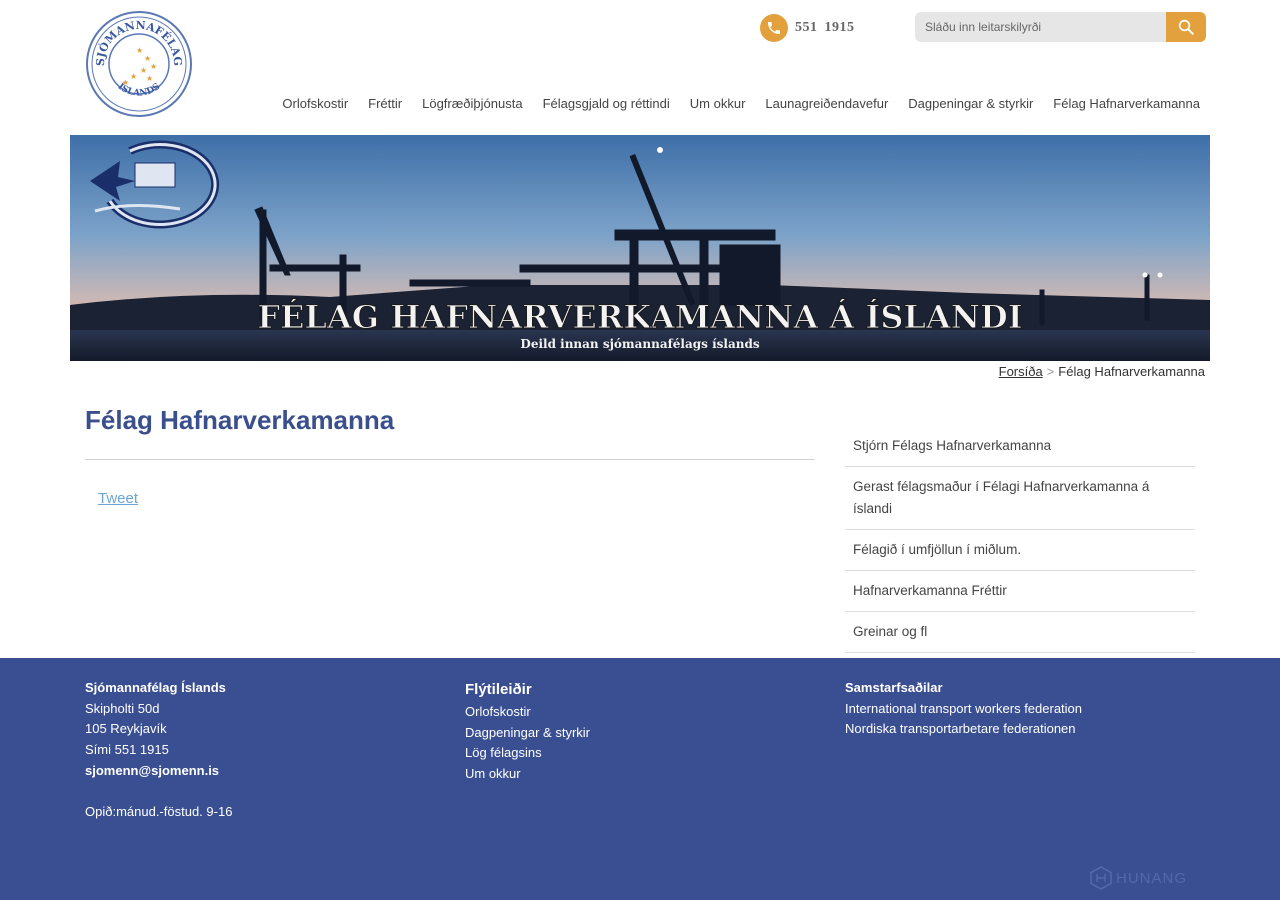 This screenshot has width=1280, height=900. What do you see at coordinates (139, 64) in the screenshot?
I see `site-logo: SJÓMANNAFÉLAG ÍSLANDS ★ ★ ★ ★ ★ ★ ★` at bounding box center [139, 64].